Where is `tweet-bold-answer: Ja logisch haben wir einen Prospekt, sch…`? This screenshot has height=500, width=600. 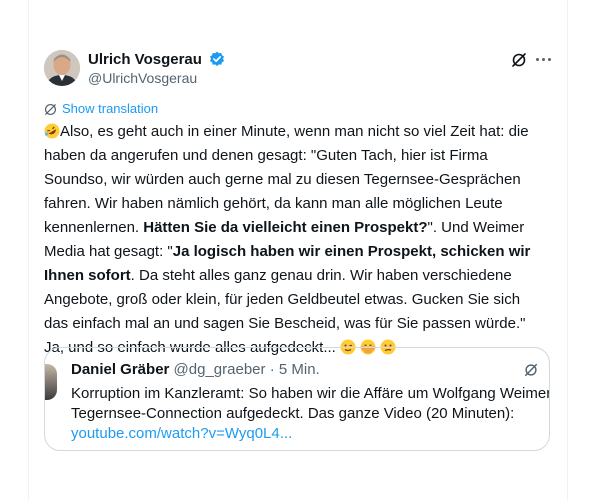 tweet-bold-answer: Ja logisch haben wir einen Prospekt, sch… is located at coordinates (351, 251).